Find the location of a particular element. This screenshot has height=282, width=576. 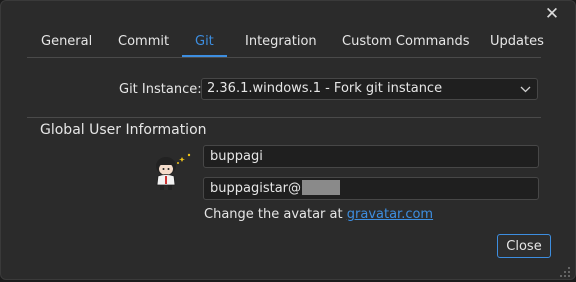

user-email-value: buppagistar@ is located at coordinates (256, 188).